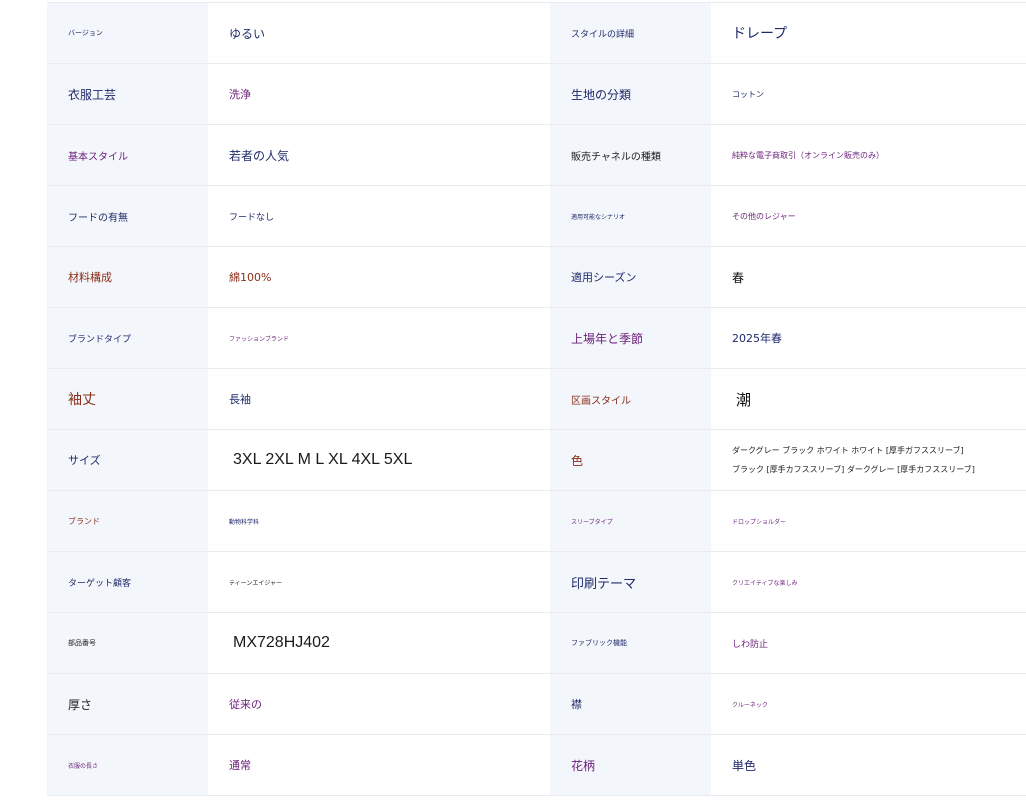 The width and height of the screenshot is (1026, 806). What do you see at coordinates (127, 94) in the screenshot?
I see `spec-key: 衣服工芸` at bounding box center [127, 94].